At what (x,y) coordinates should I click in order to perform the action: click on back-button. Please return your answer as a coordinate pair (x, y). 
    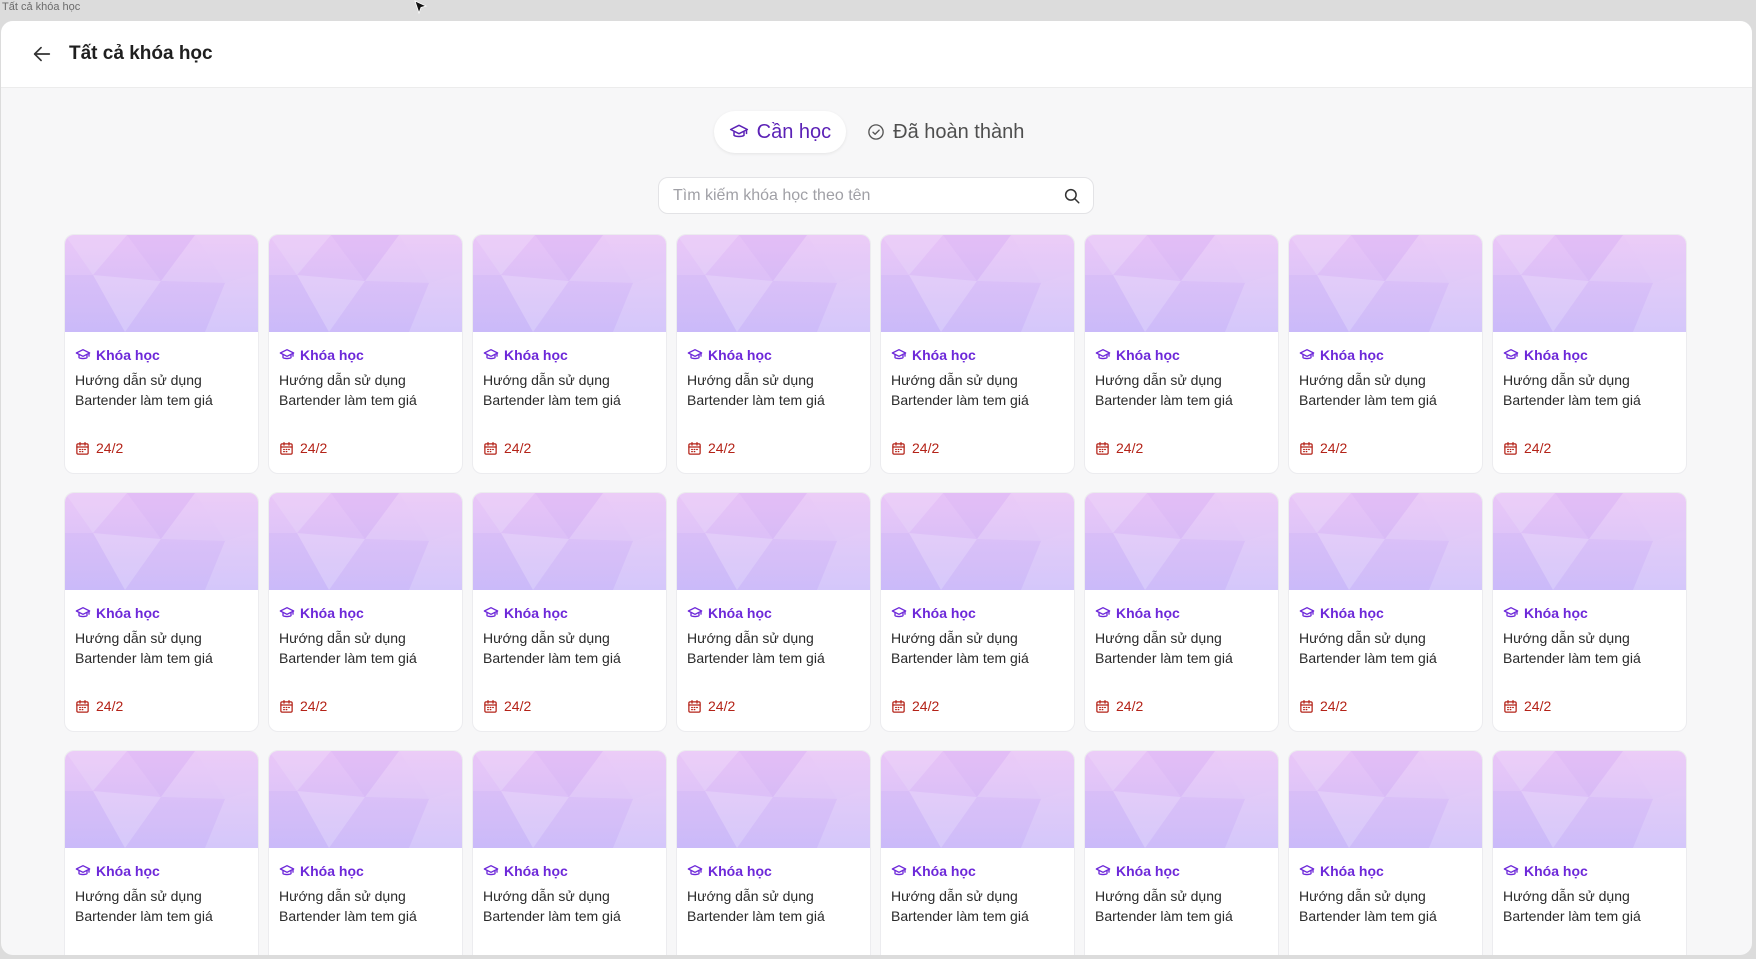
    Looking at the image, I should click on (42, 54).